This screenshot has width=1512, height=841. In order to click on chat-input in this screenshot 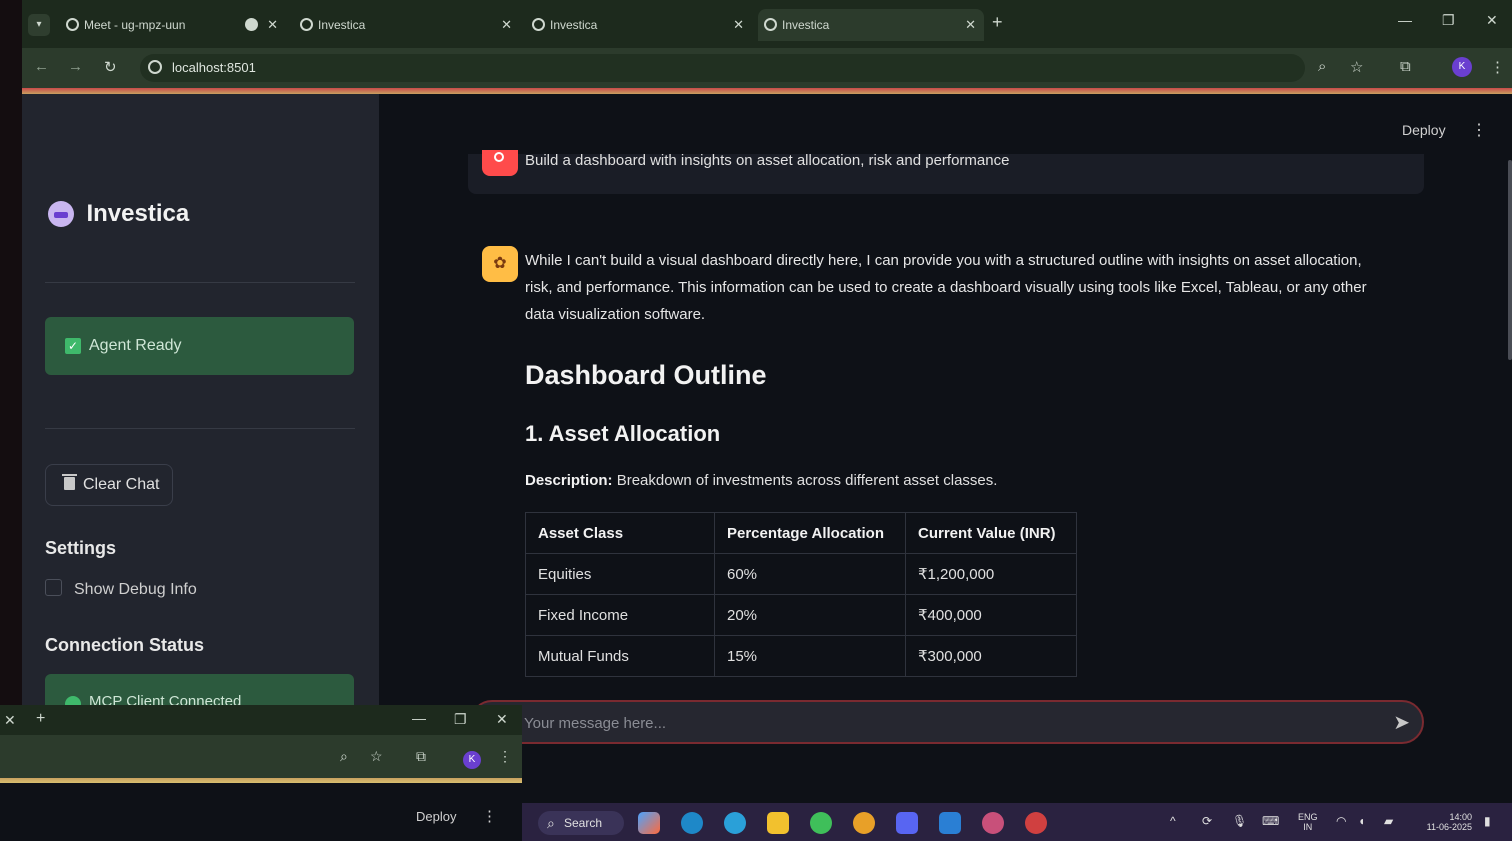, I will do `click(934, 723)`.